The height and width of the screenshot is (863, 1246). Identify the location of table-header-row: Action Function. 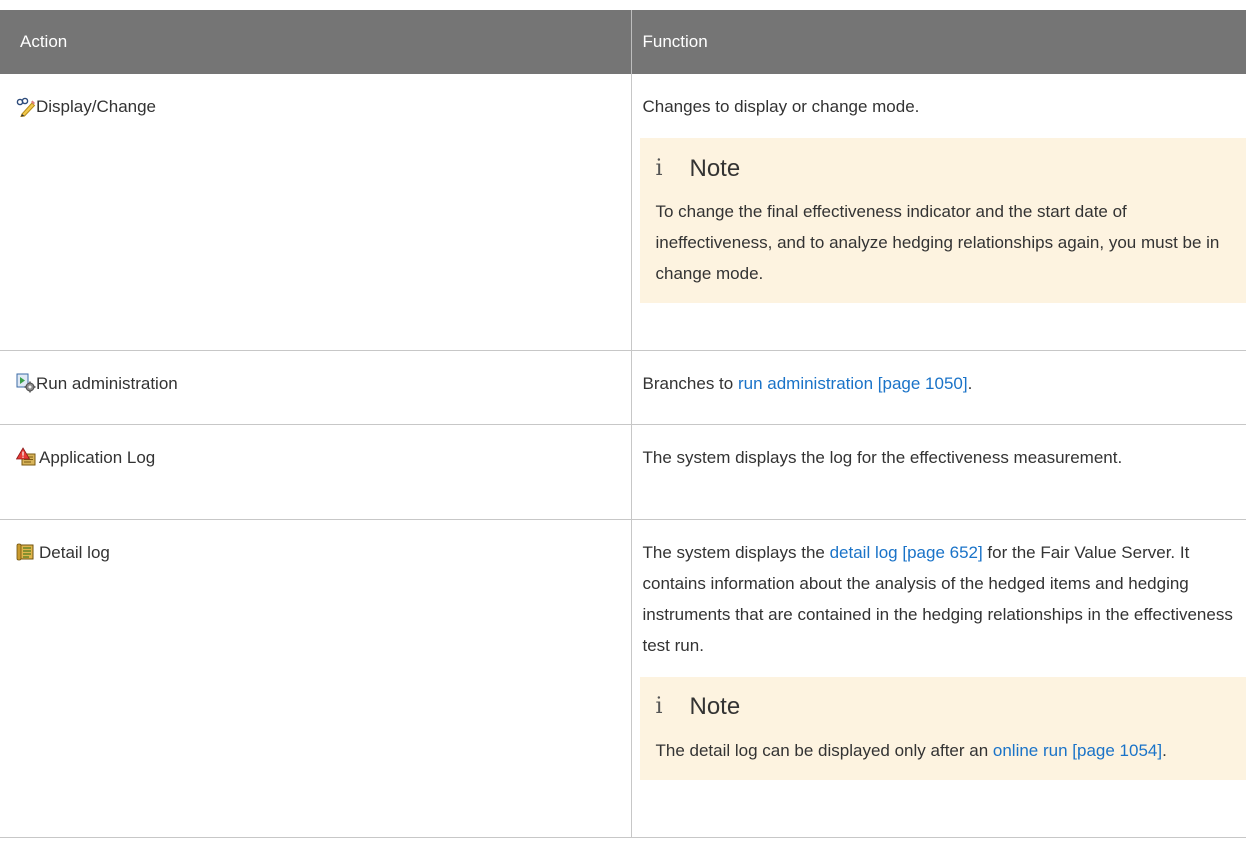
(623, 42).